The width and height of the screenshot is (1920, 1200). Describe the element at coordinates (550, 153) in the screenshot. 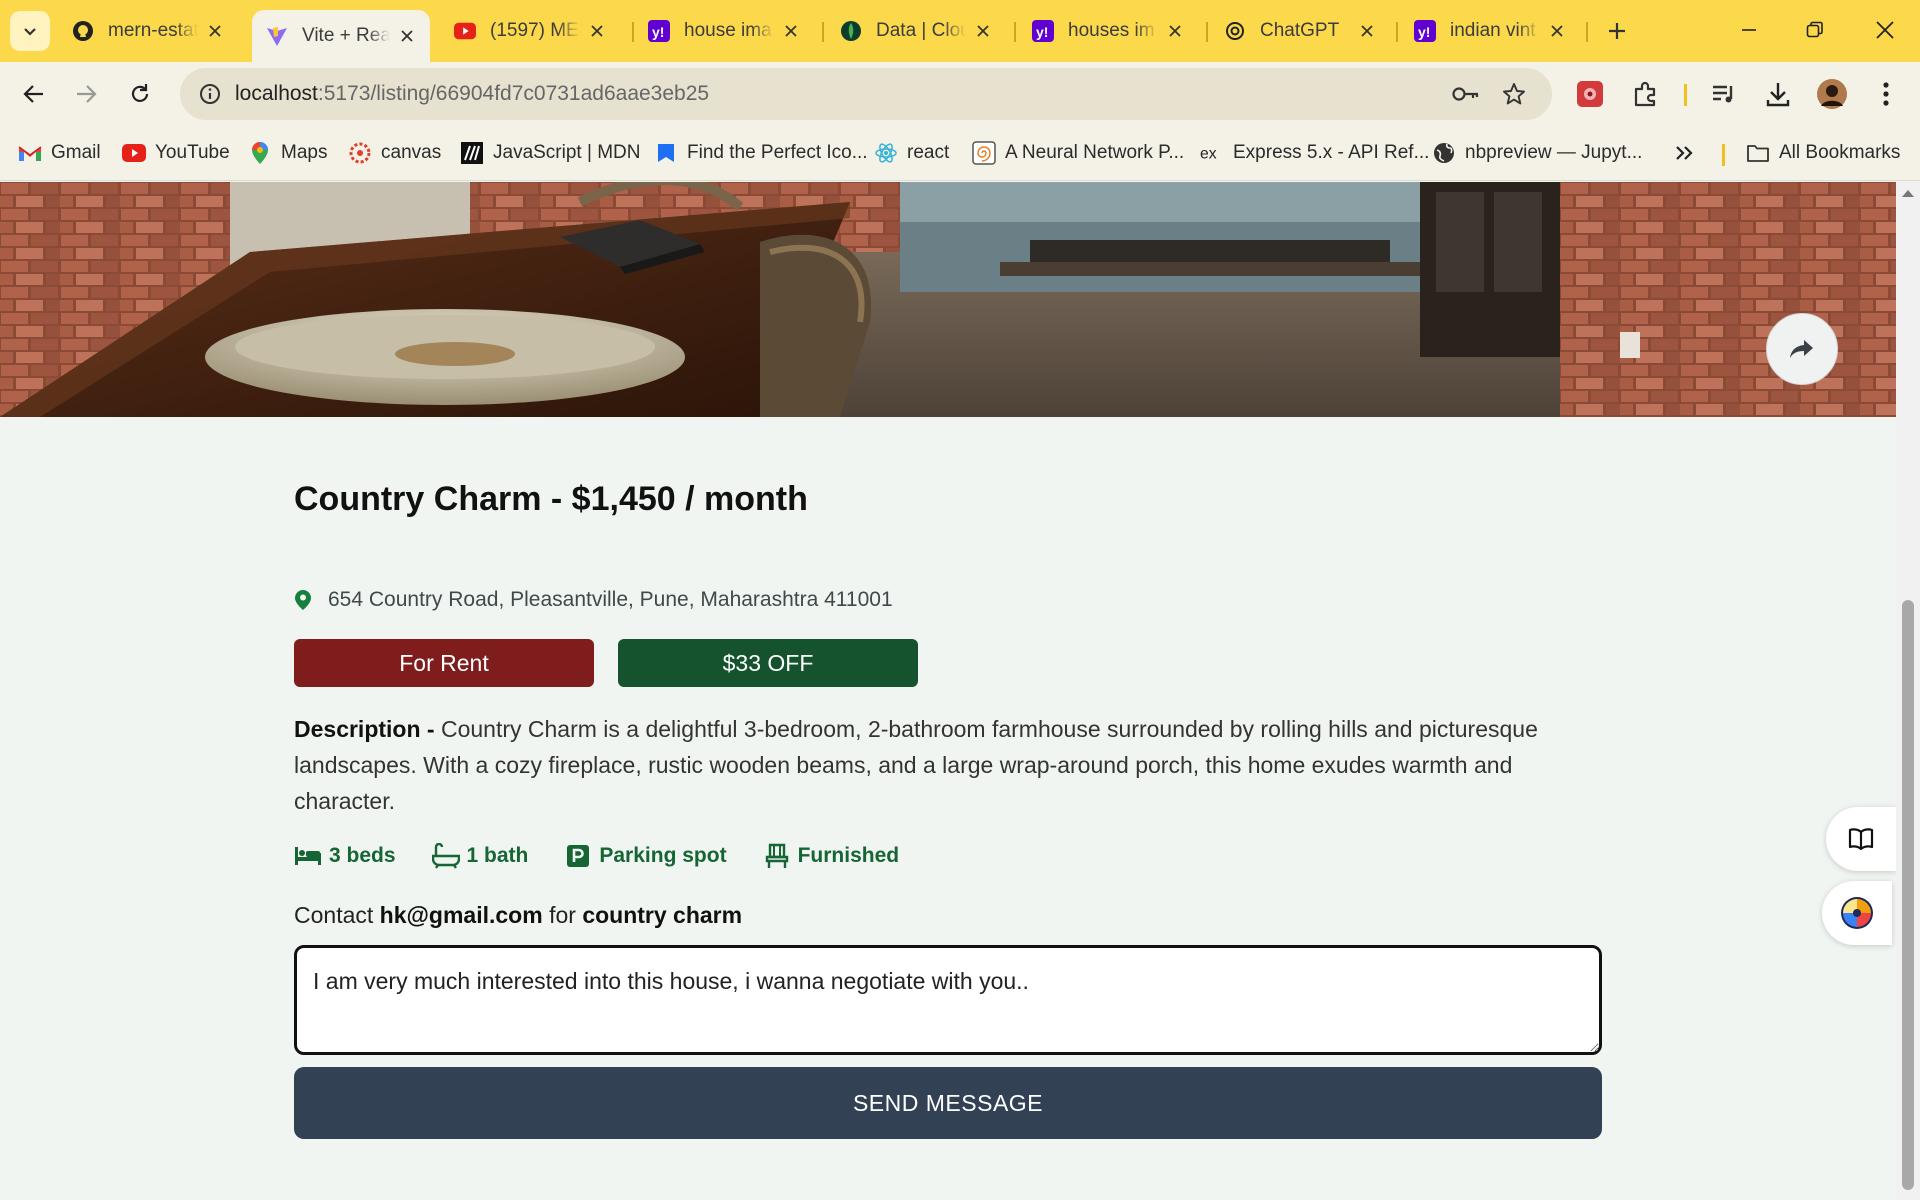

I see `bookmark-mdn: JavaScript | MDN` at that location.